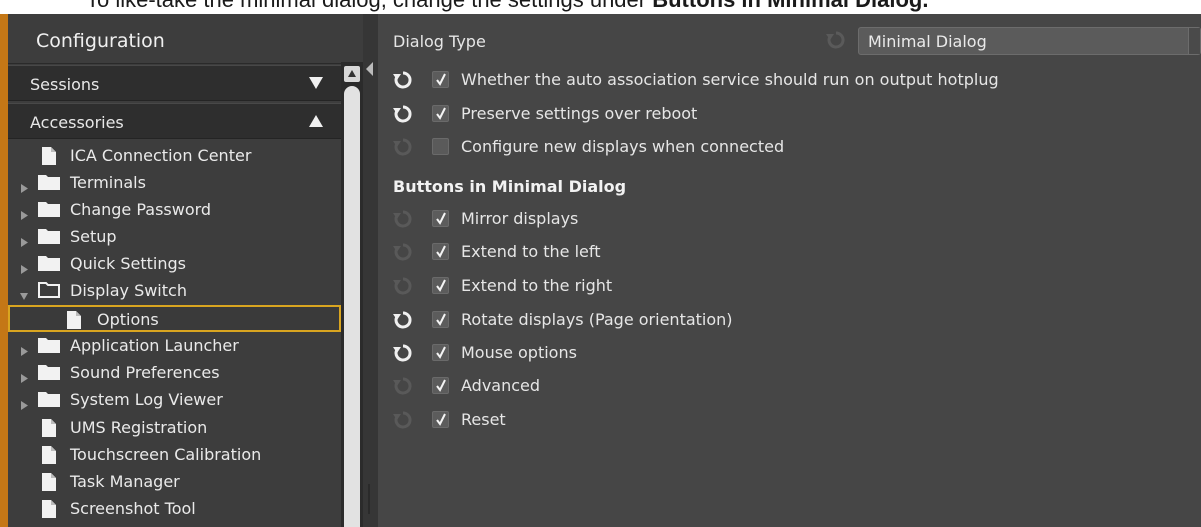  What do you see at coordinates (128, 290) in the screenshot?
I see `tree-item-label: Display Switch` at bounding box center [128, 290].